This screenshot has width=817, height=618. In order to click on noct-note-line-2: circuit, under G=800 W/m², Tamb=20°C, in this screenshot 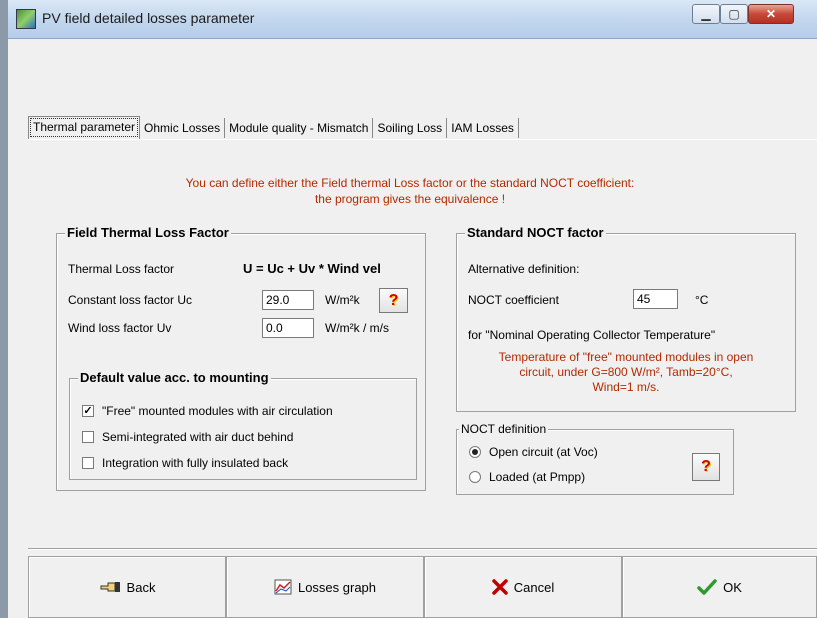, I will do `click(626, 372)`.